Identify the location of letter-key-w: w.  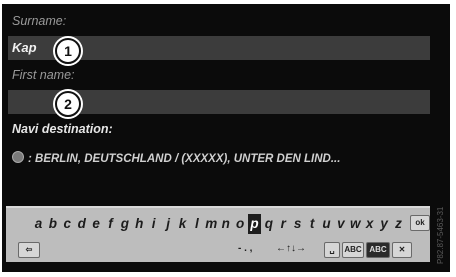
(355, 224).